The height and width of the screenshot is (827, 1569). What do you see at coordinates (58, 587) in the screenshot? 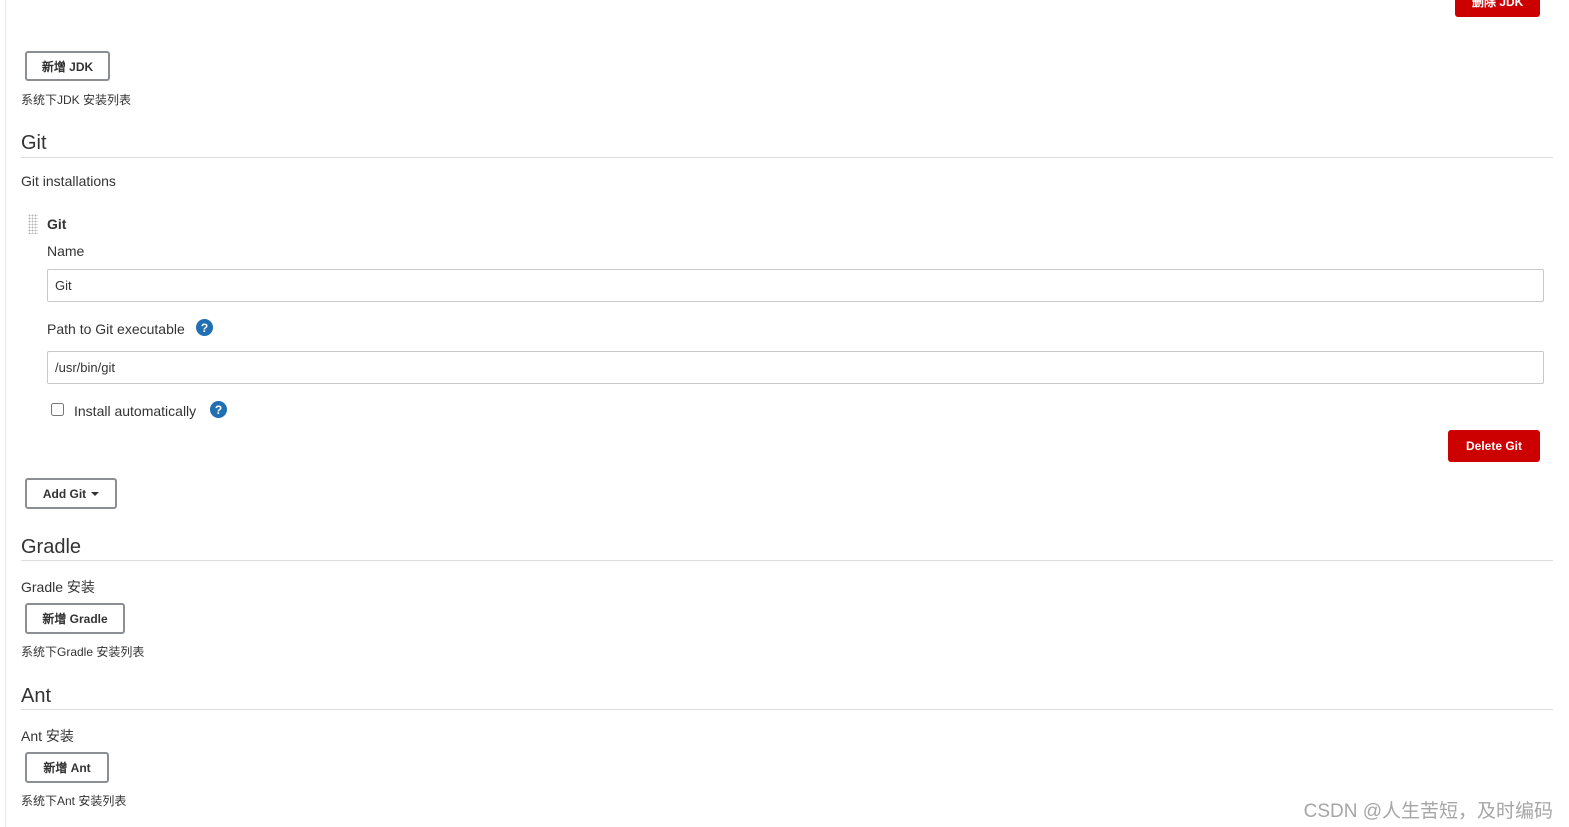
I see `gradle-install-label: Gradle 安装` at bounding box center [58, 587].